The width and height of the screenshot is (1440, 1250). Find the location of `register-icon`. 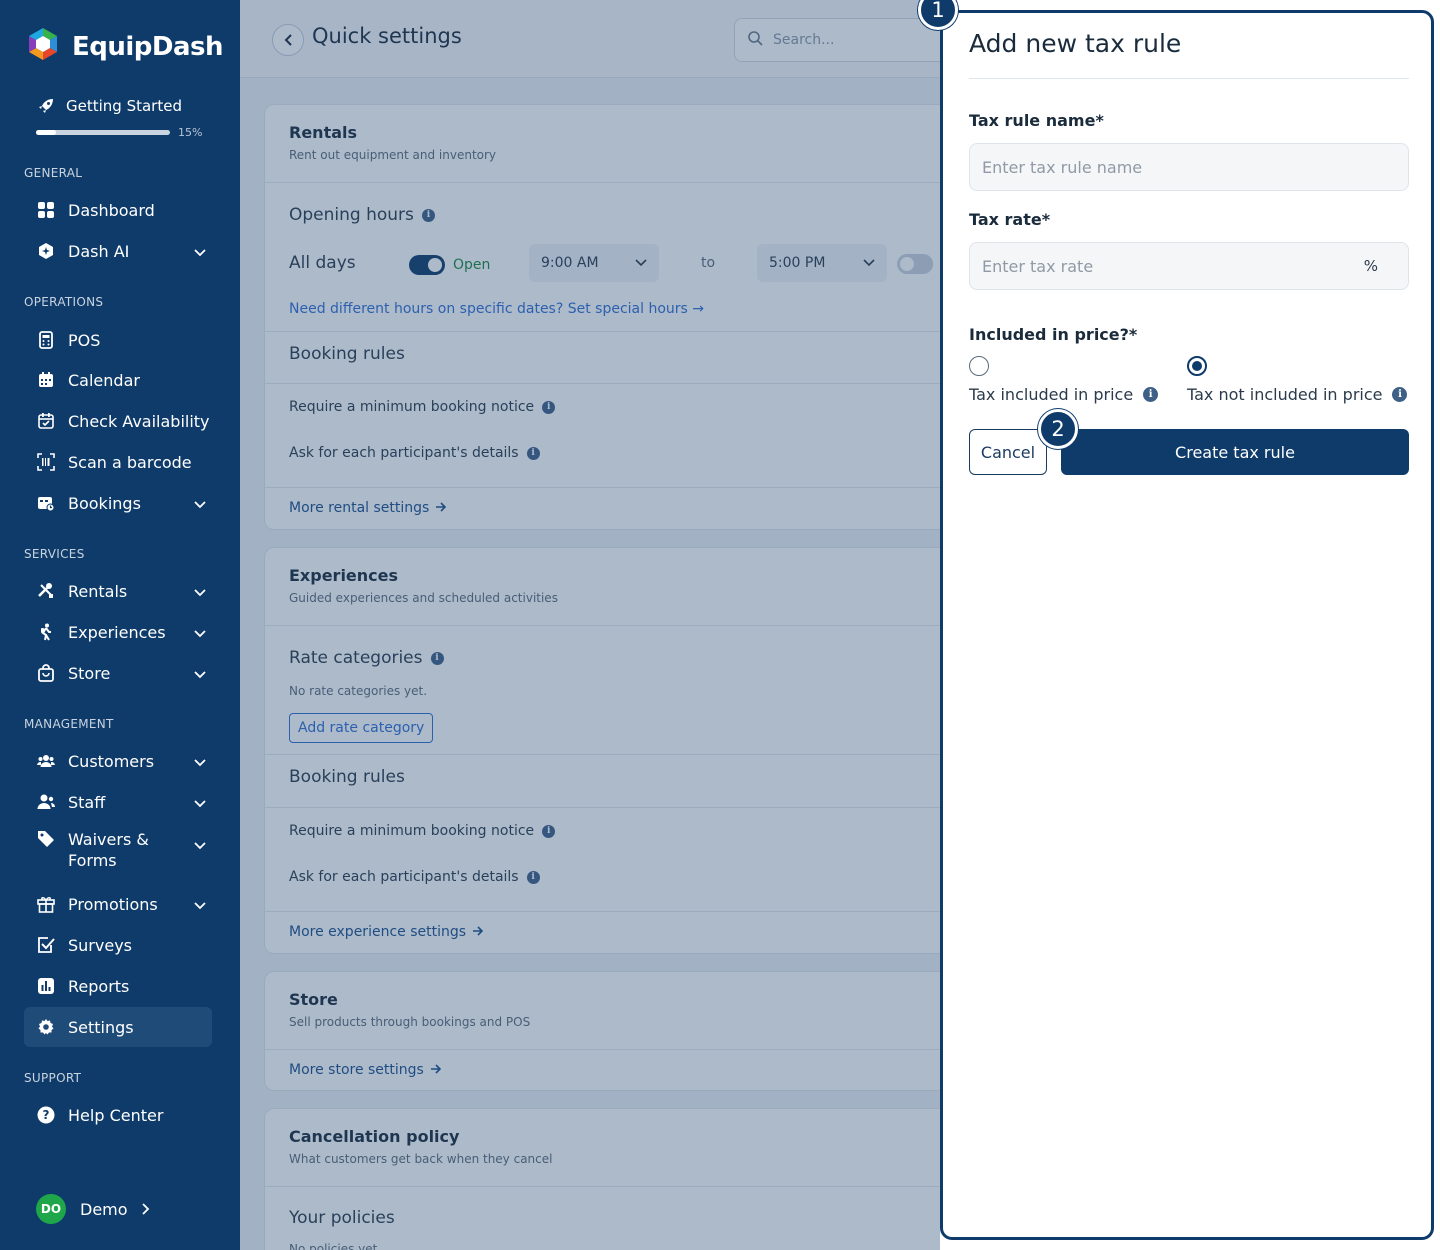

register-icon is located at coordinates (46, 340).